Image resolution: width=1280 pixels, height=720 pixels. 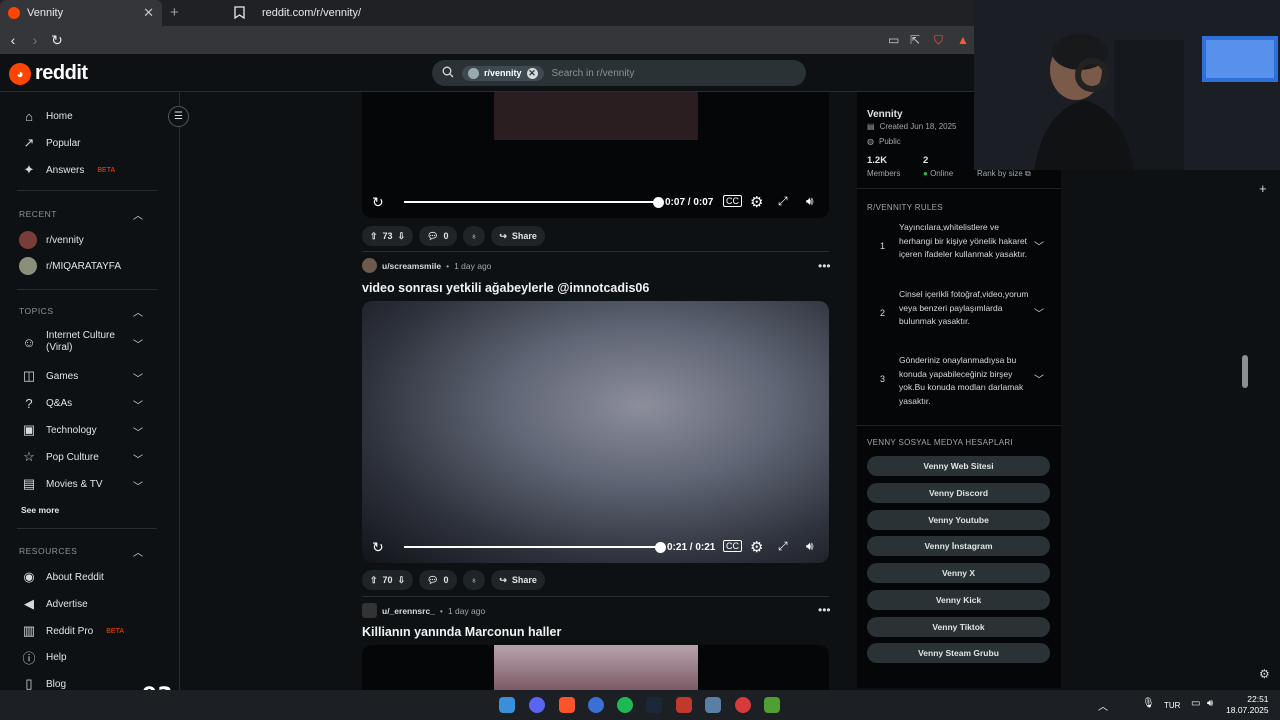 What do you see at coordinates (60, 457) in the screenshot?
I see `sidebar-item-pop-culture: ☆ Pop Culture` at bounding box center [60, 457].